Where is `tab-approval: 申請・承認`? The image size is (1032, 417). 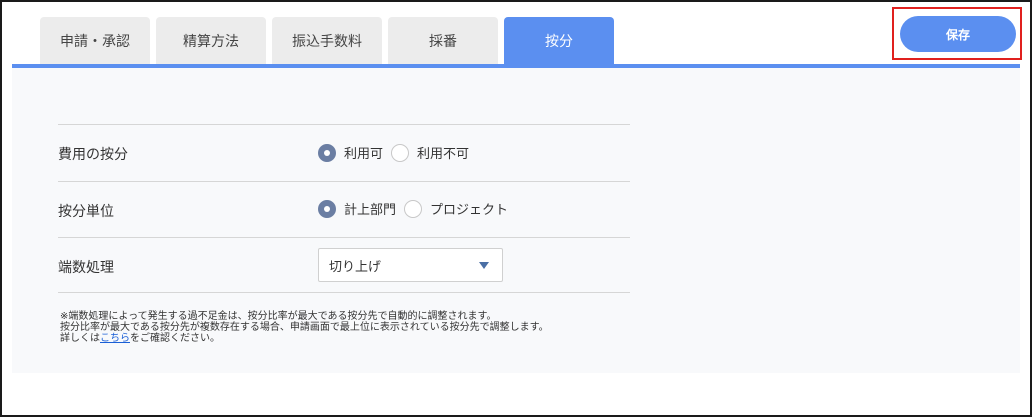 tab-approval: 申請・承認 is located at coordinates (95, 41).